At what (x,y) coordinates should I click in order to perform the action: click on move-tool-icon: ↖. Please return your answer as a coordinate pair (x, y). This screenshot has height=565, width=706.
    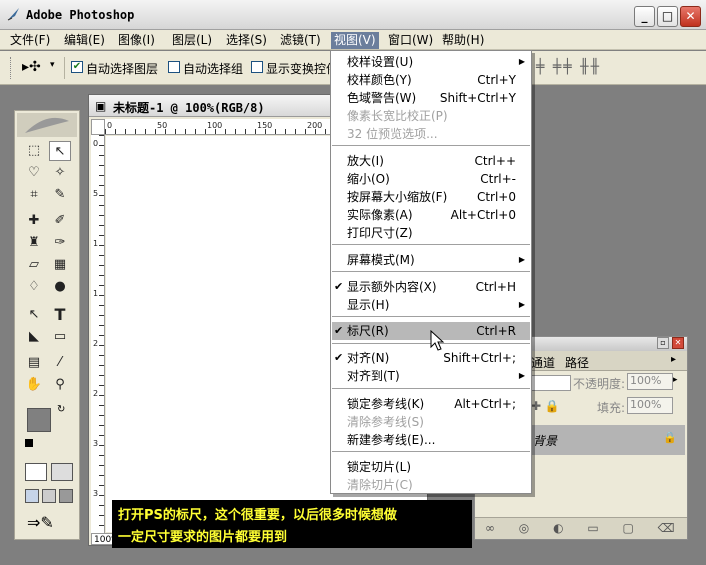
    Looking at the image, I should click on (60, 151).